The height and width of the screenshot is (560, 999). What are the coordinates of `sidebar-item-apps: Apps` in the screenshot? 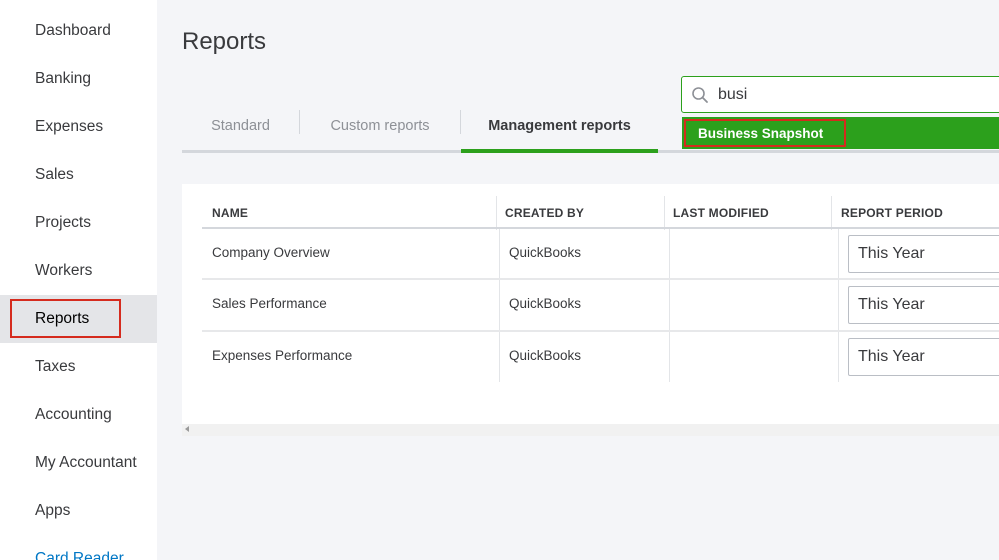 It's located at (78, 511).